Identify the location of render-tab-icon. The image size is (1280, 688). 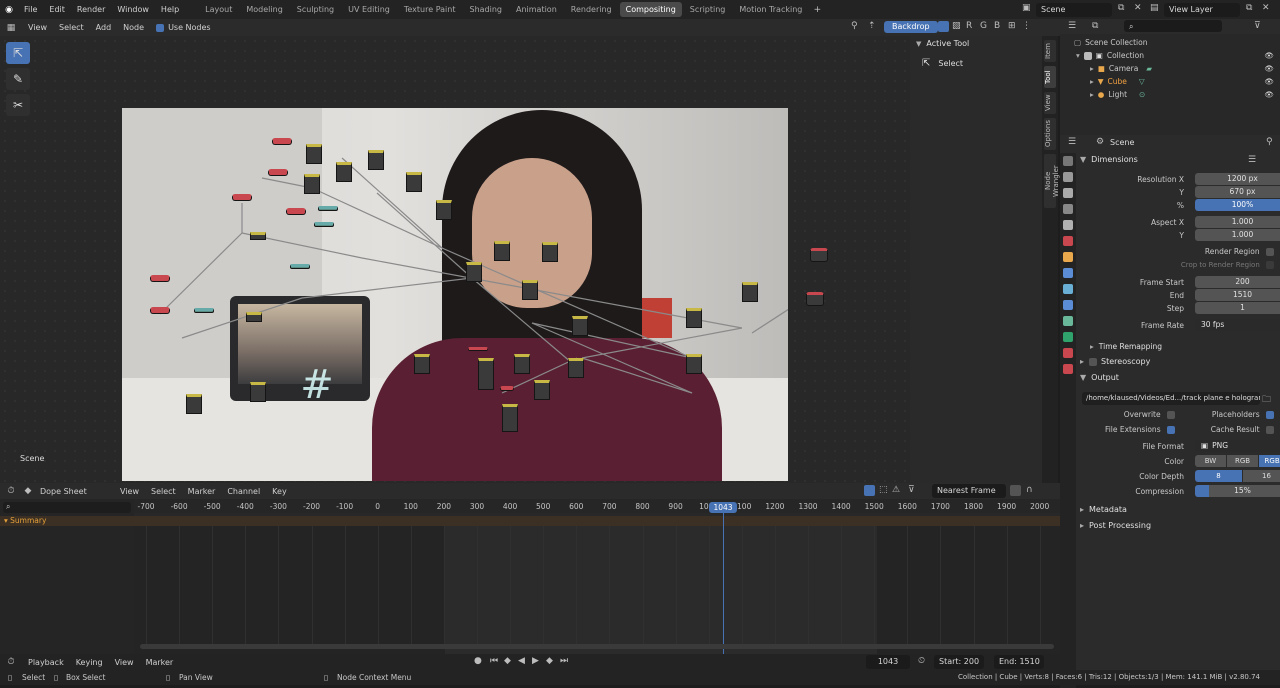
(1068, 177).